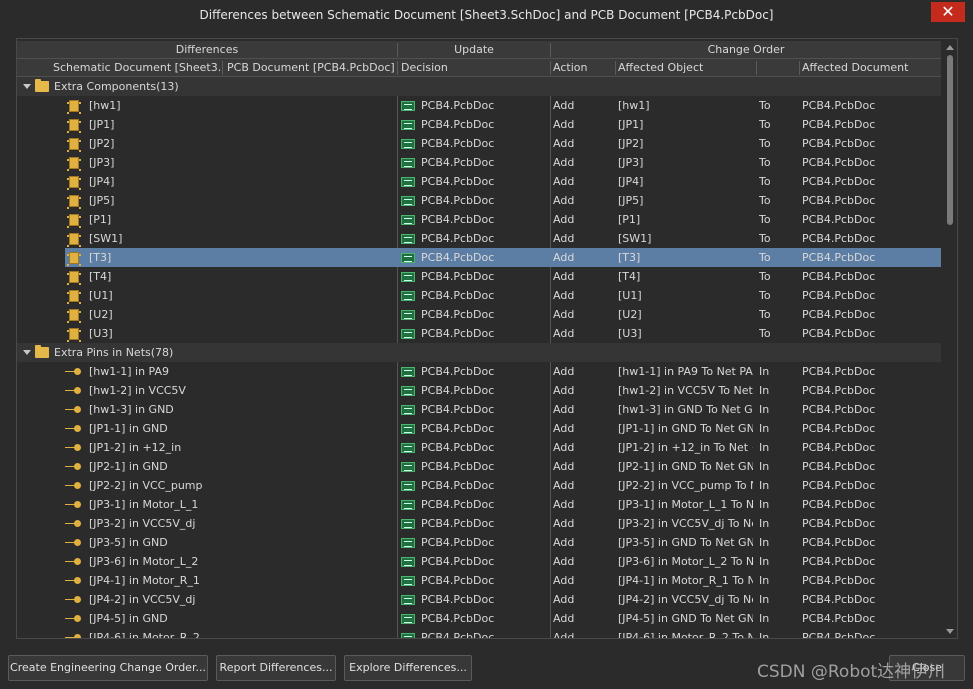 This screenshot has height=689, width=973. I want to click on table-row: [U1] PCB4.PcbDoc Add [U1] To PCB4.PcbDoc, so click(479, 295).